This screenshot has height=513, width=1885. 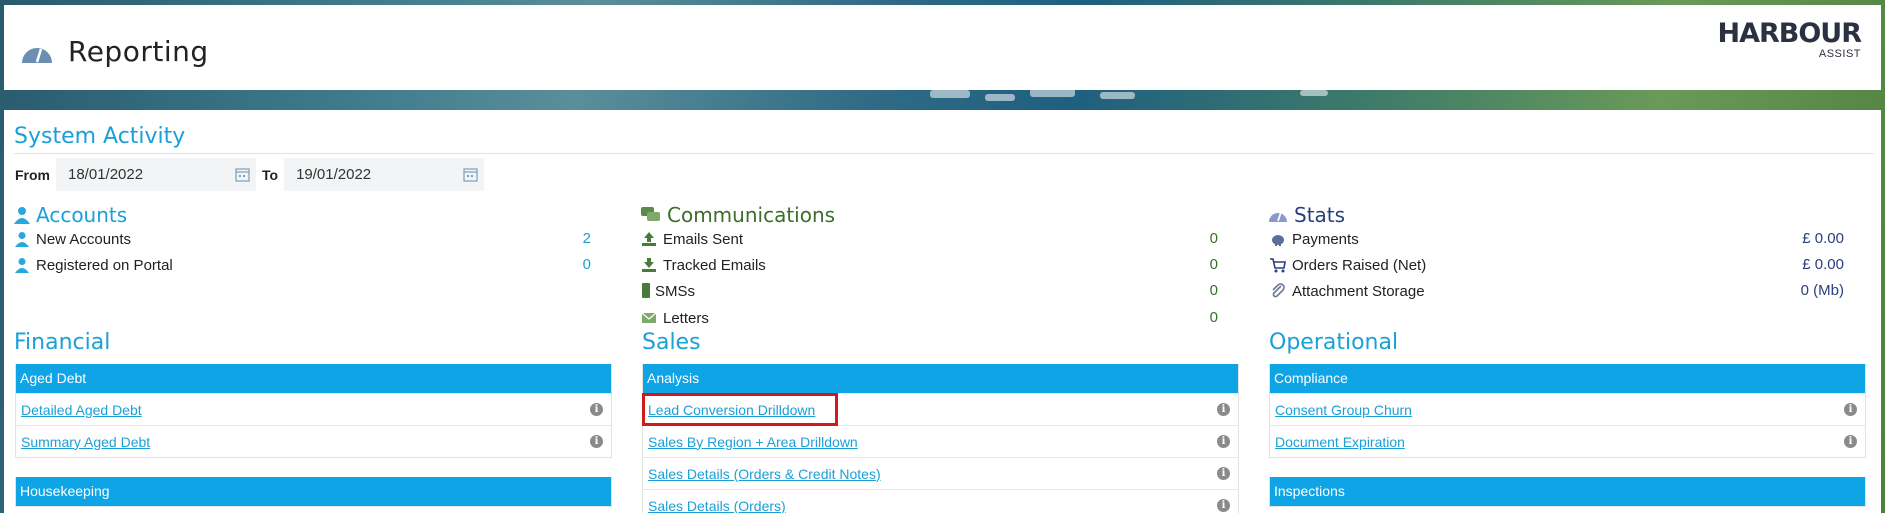 I want to click on list-item: Detailed Aged Debt i, so click(x=313, y=409).